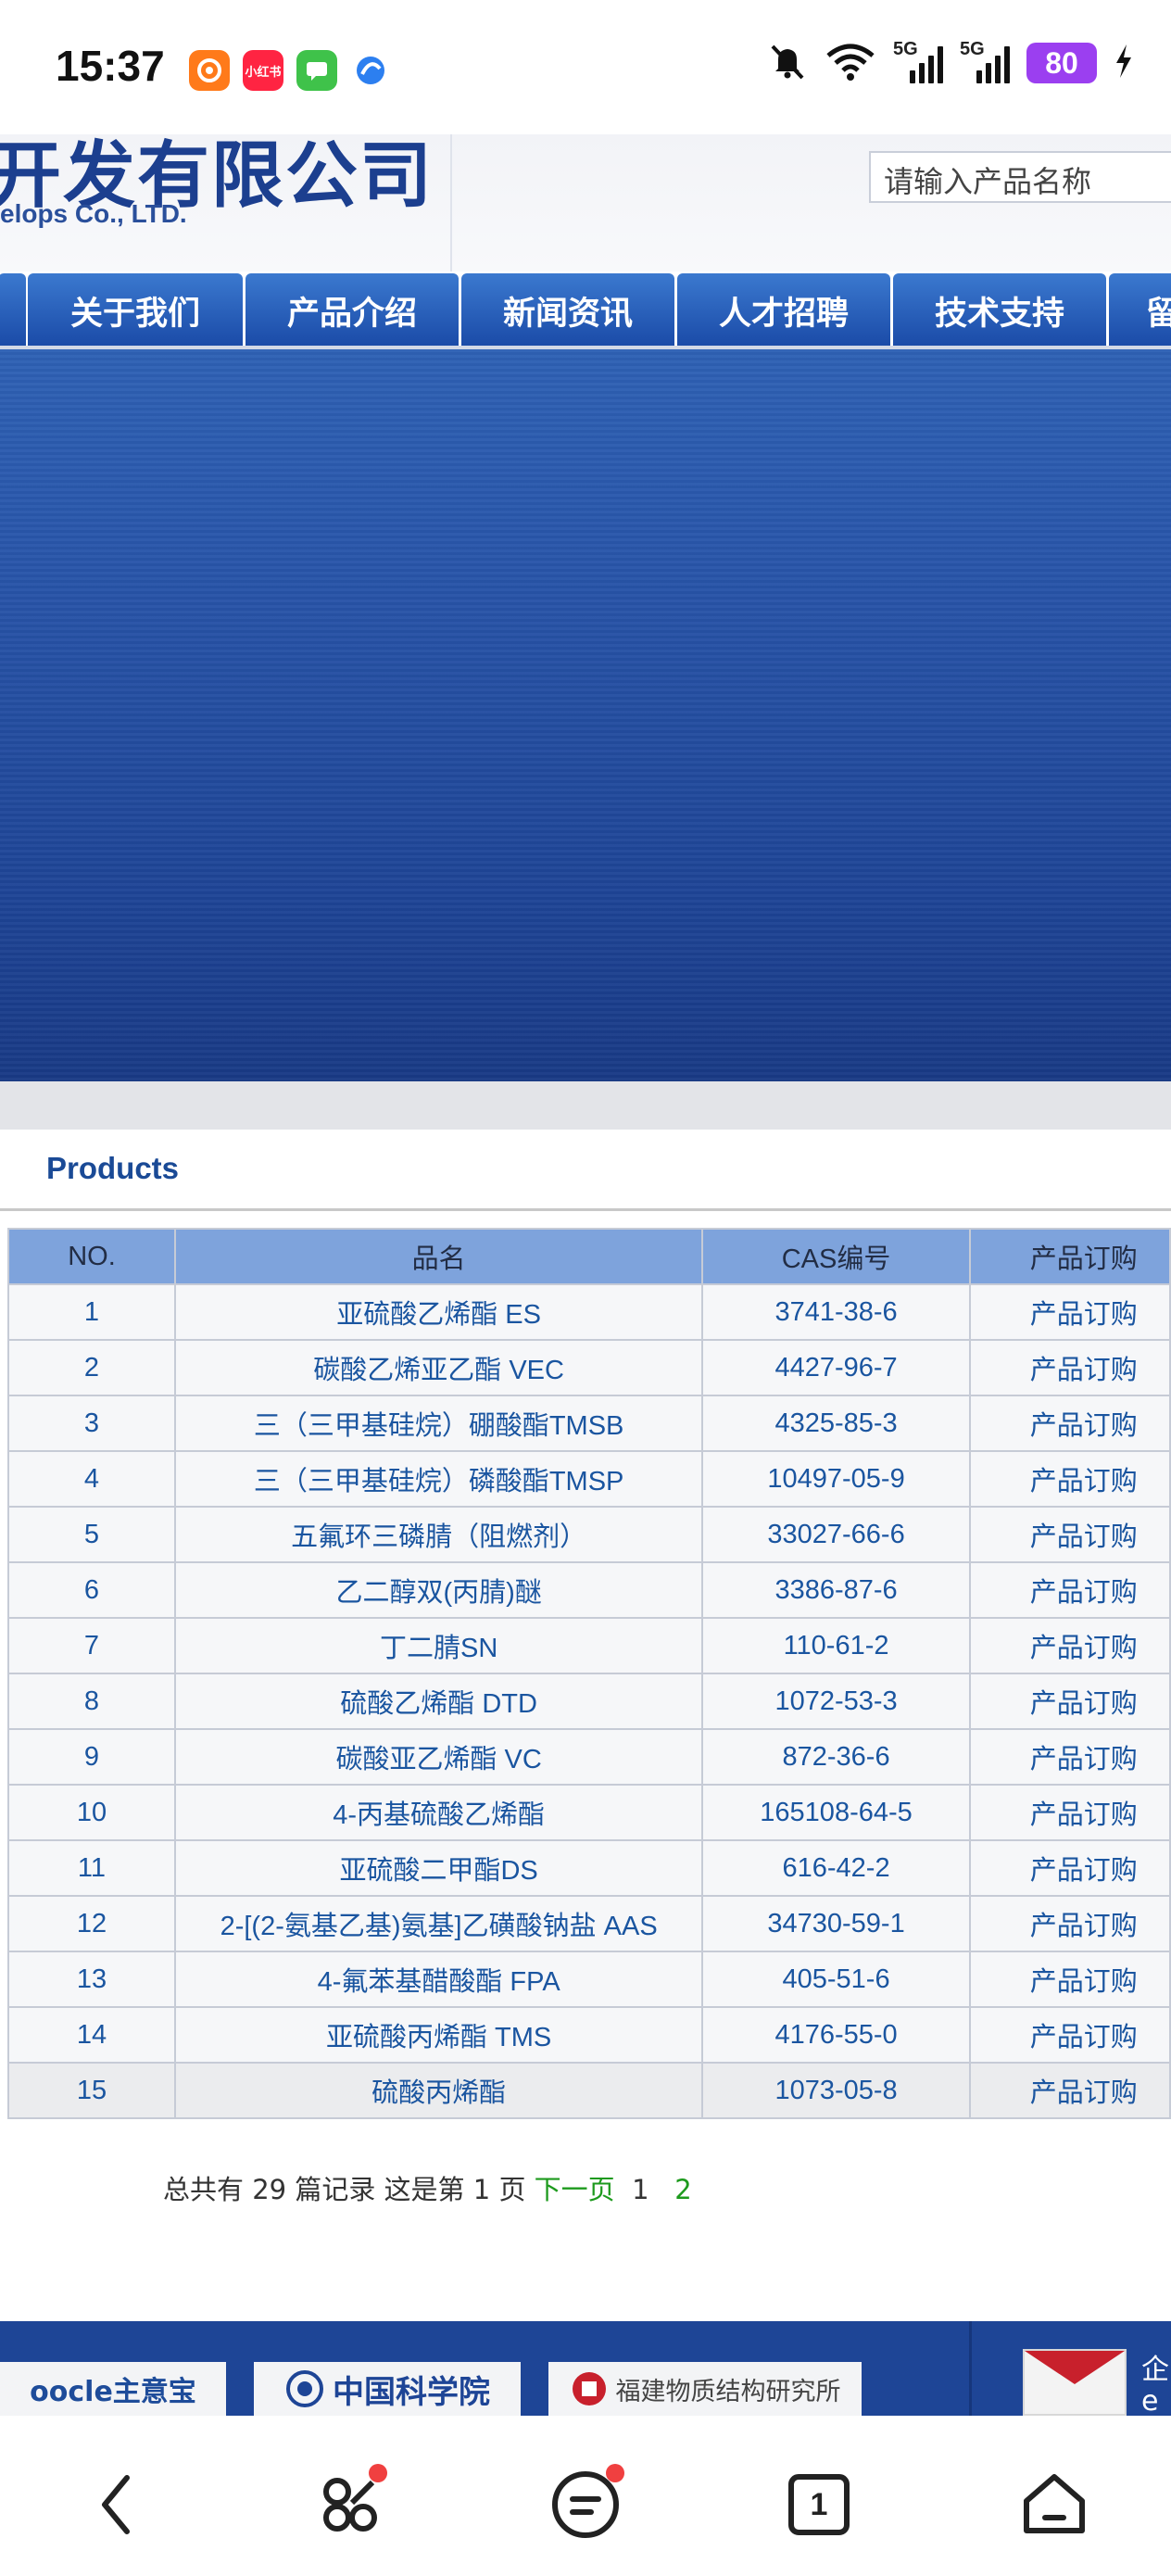  Describe the element at coordinates (92, 1645) in the screenshot. I see `row-no: 7` at that location.